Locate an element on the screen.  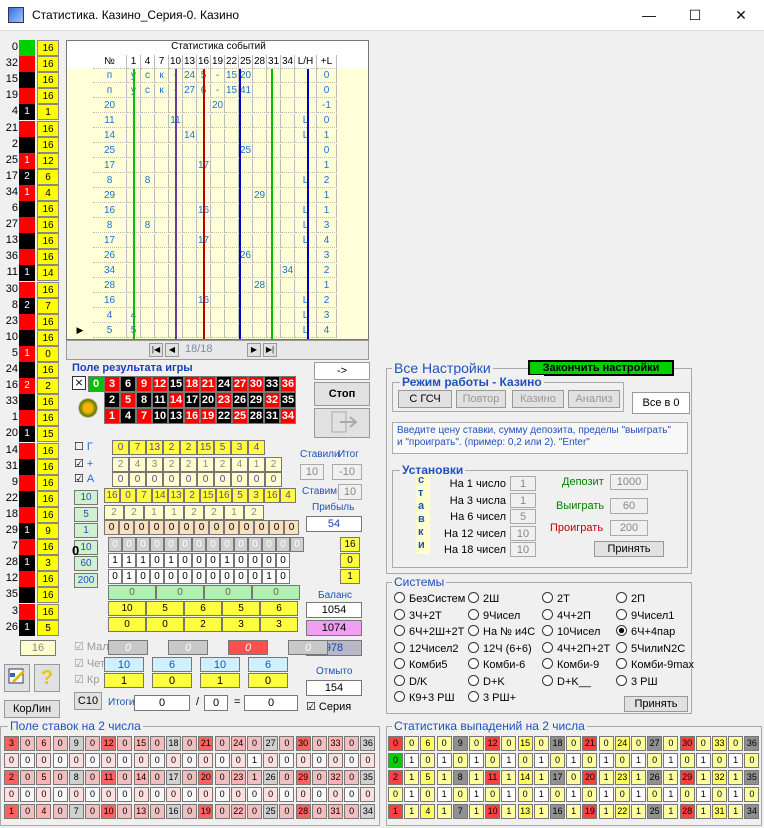
inst-row-input: 10 is located at coordinates (523, 533).